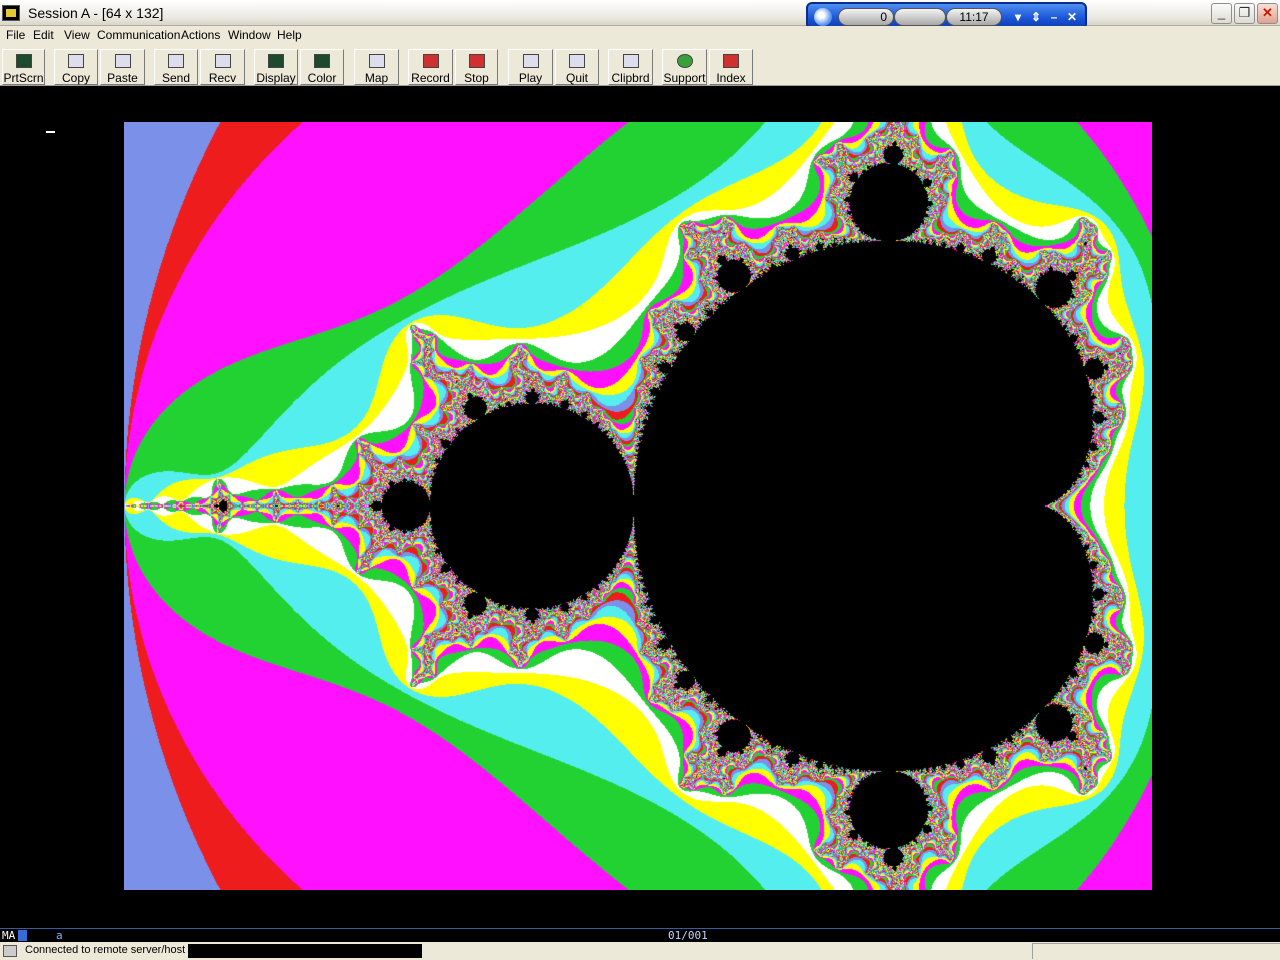  Describe the element at coordinates (10, 951) in the screenshot. I see `connection-icon` at that location.